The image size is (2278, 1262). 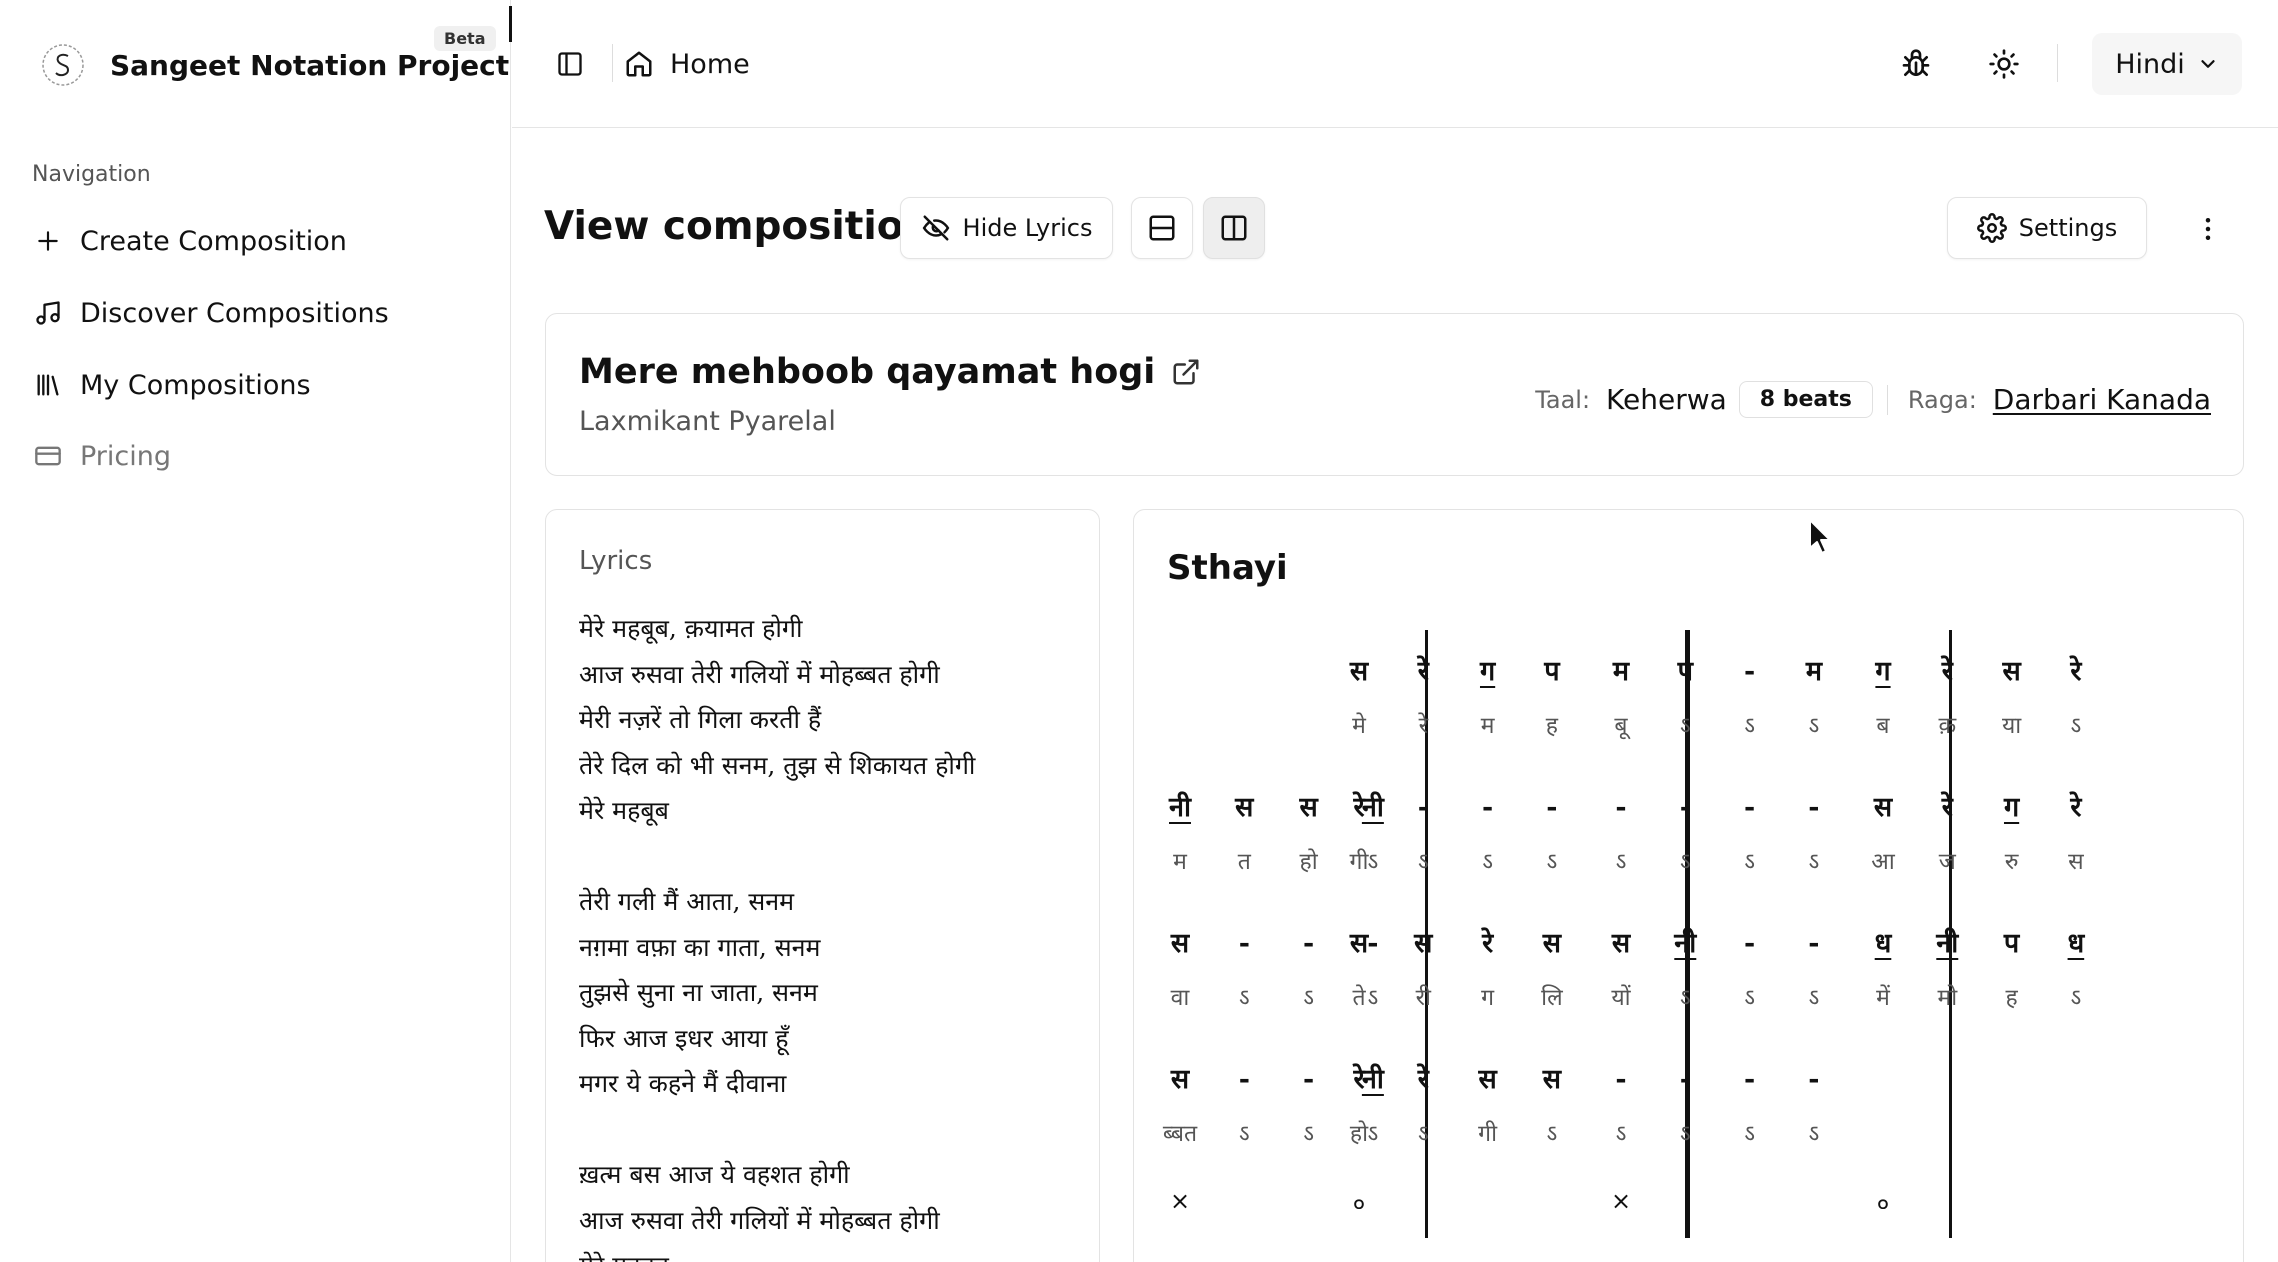 What do you see at coordinates (1359, 699) in the screenshot?
I see `notation-cell: स मे` at bounding box center [1359, 699].